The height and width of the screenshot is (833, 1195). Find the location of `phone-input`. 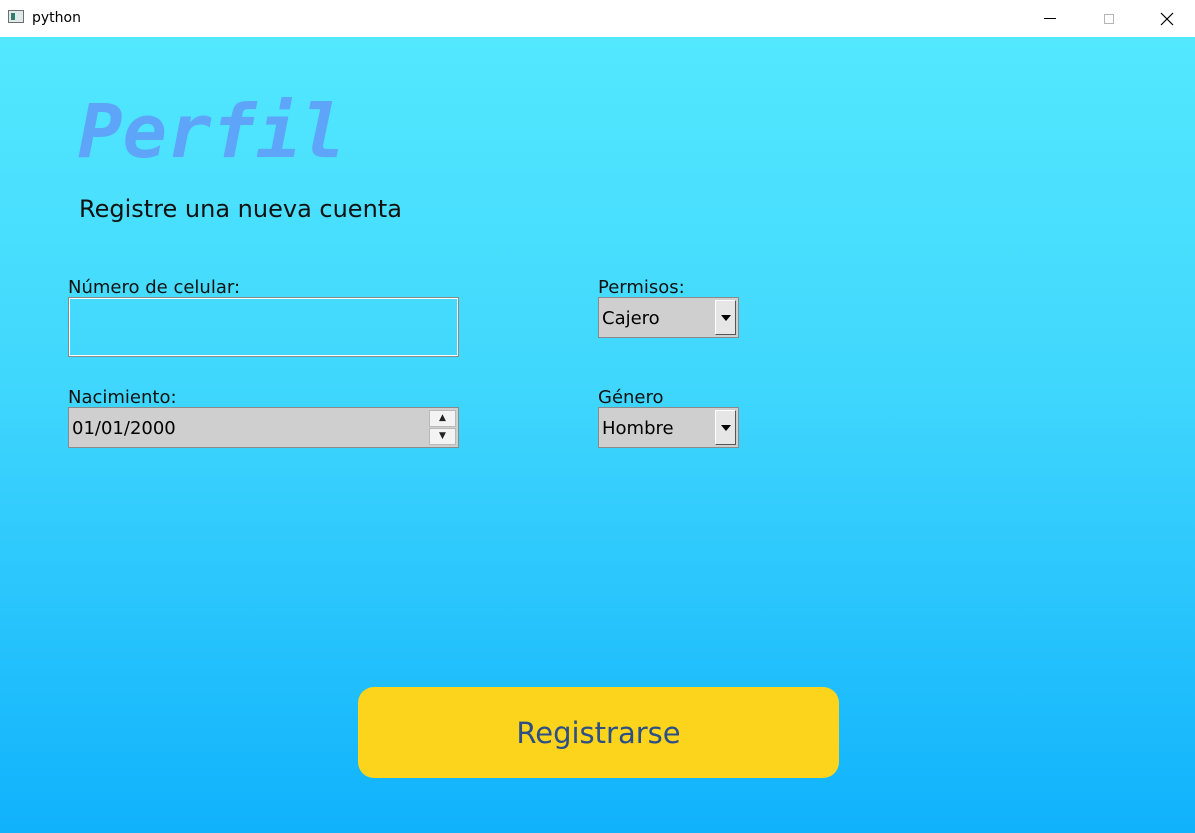

phone-input is located at coordinates (263, 327).